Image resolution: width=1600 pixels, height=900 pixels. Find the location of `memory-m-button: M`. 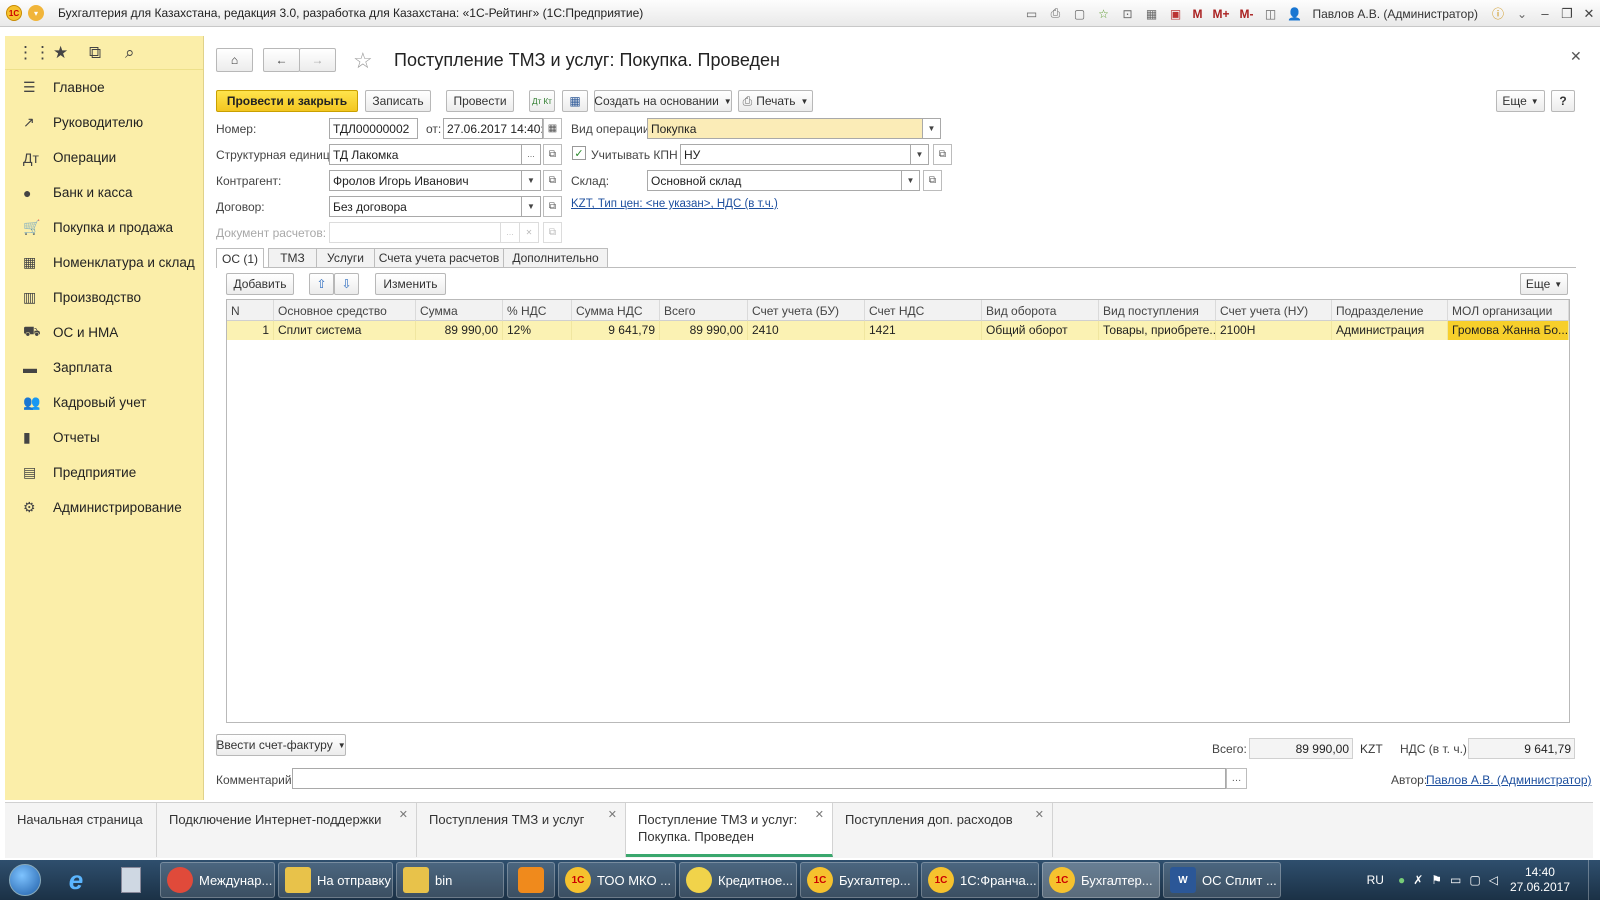

memory-m-button: M is located at coordinates (1197, 14).